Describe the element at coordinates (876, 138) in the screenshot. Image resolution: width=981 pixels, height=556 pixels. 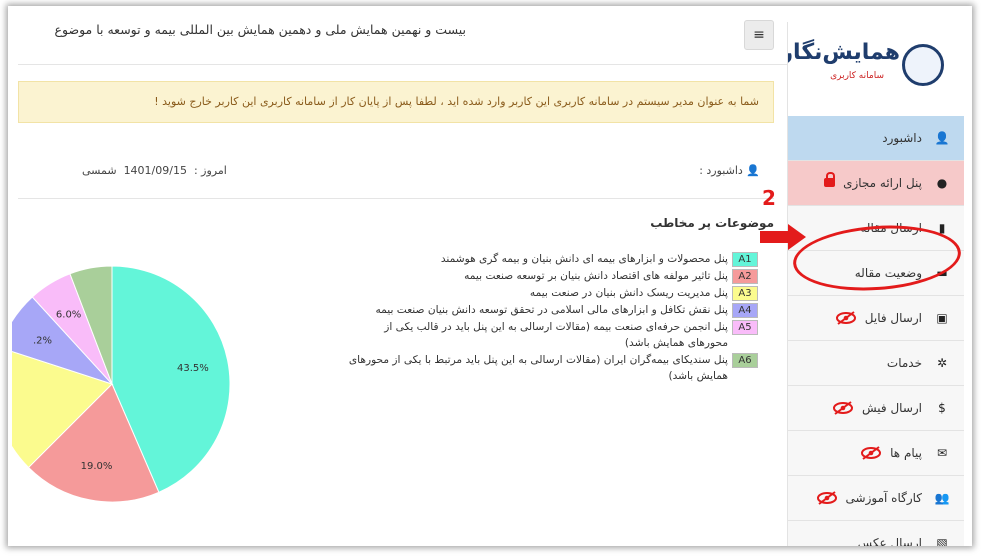
I see `sidebar-item-user: 👤 داشبورد` at that location.